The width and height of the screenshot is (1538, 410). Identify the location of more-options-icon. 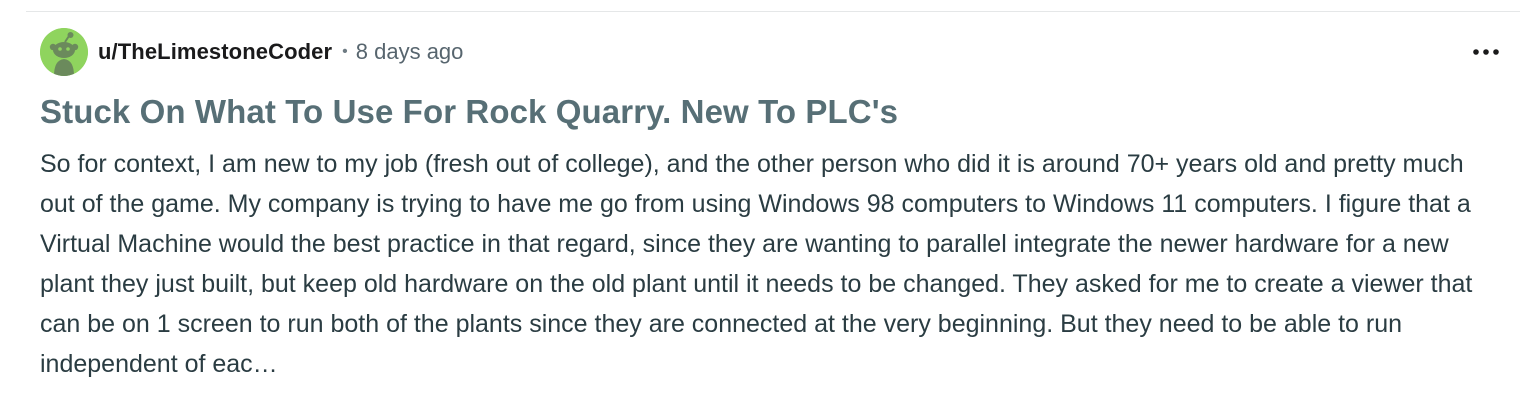
(1486, 52).